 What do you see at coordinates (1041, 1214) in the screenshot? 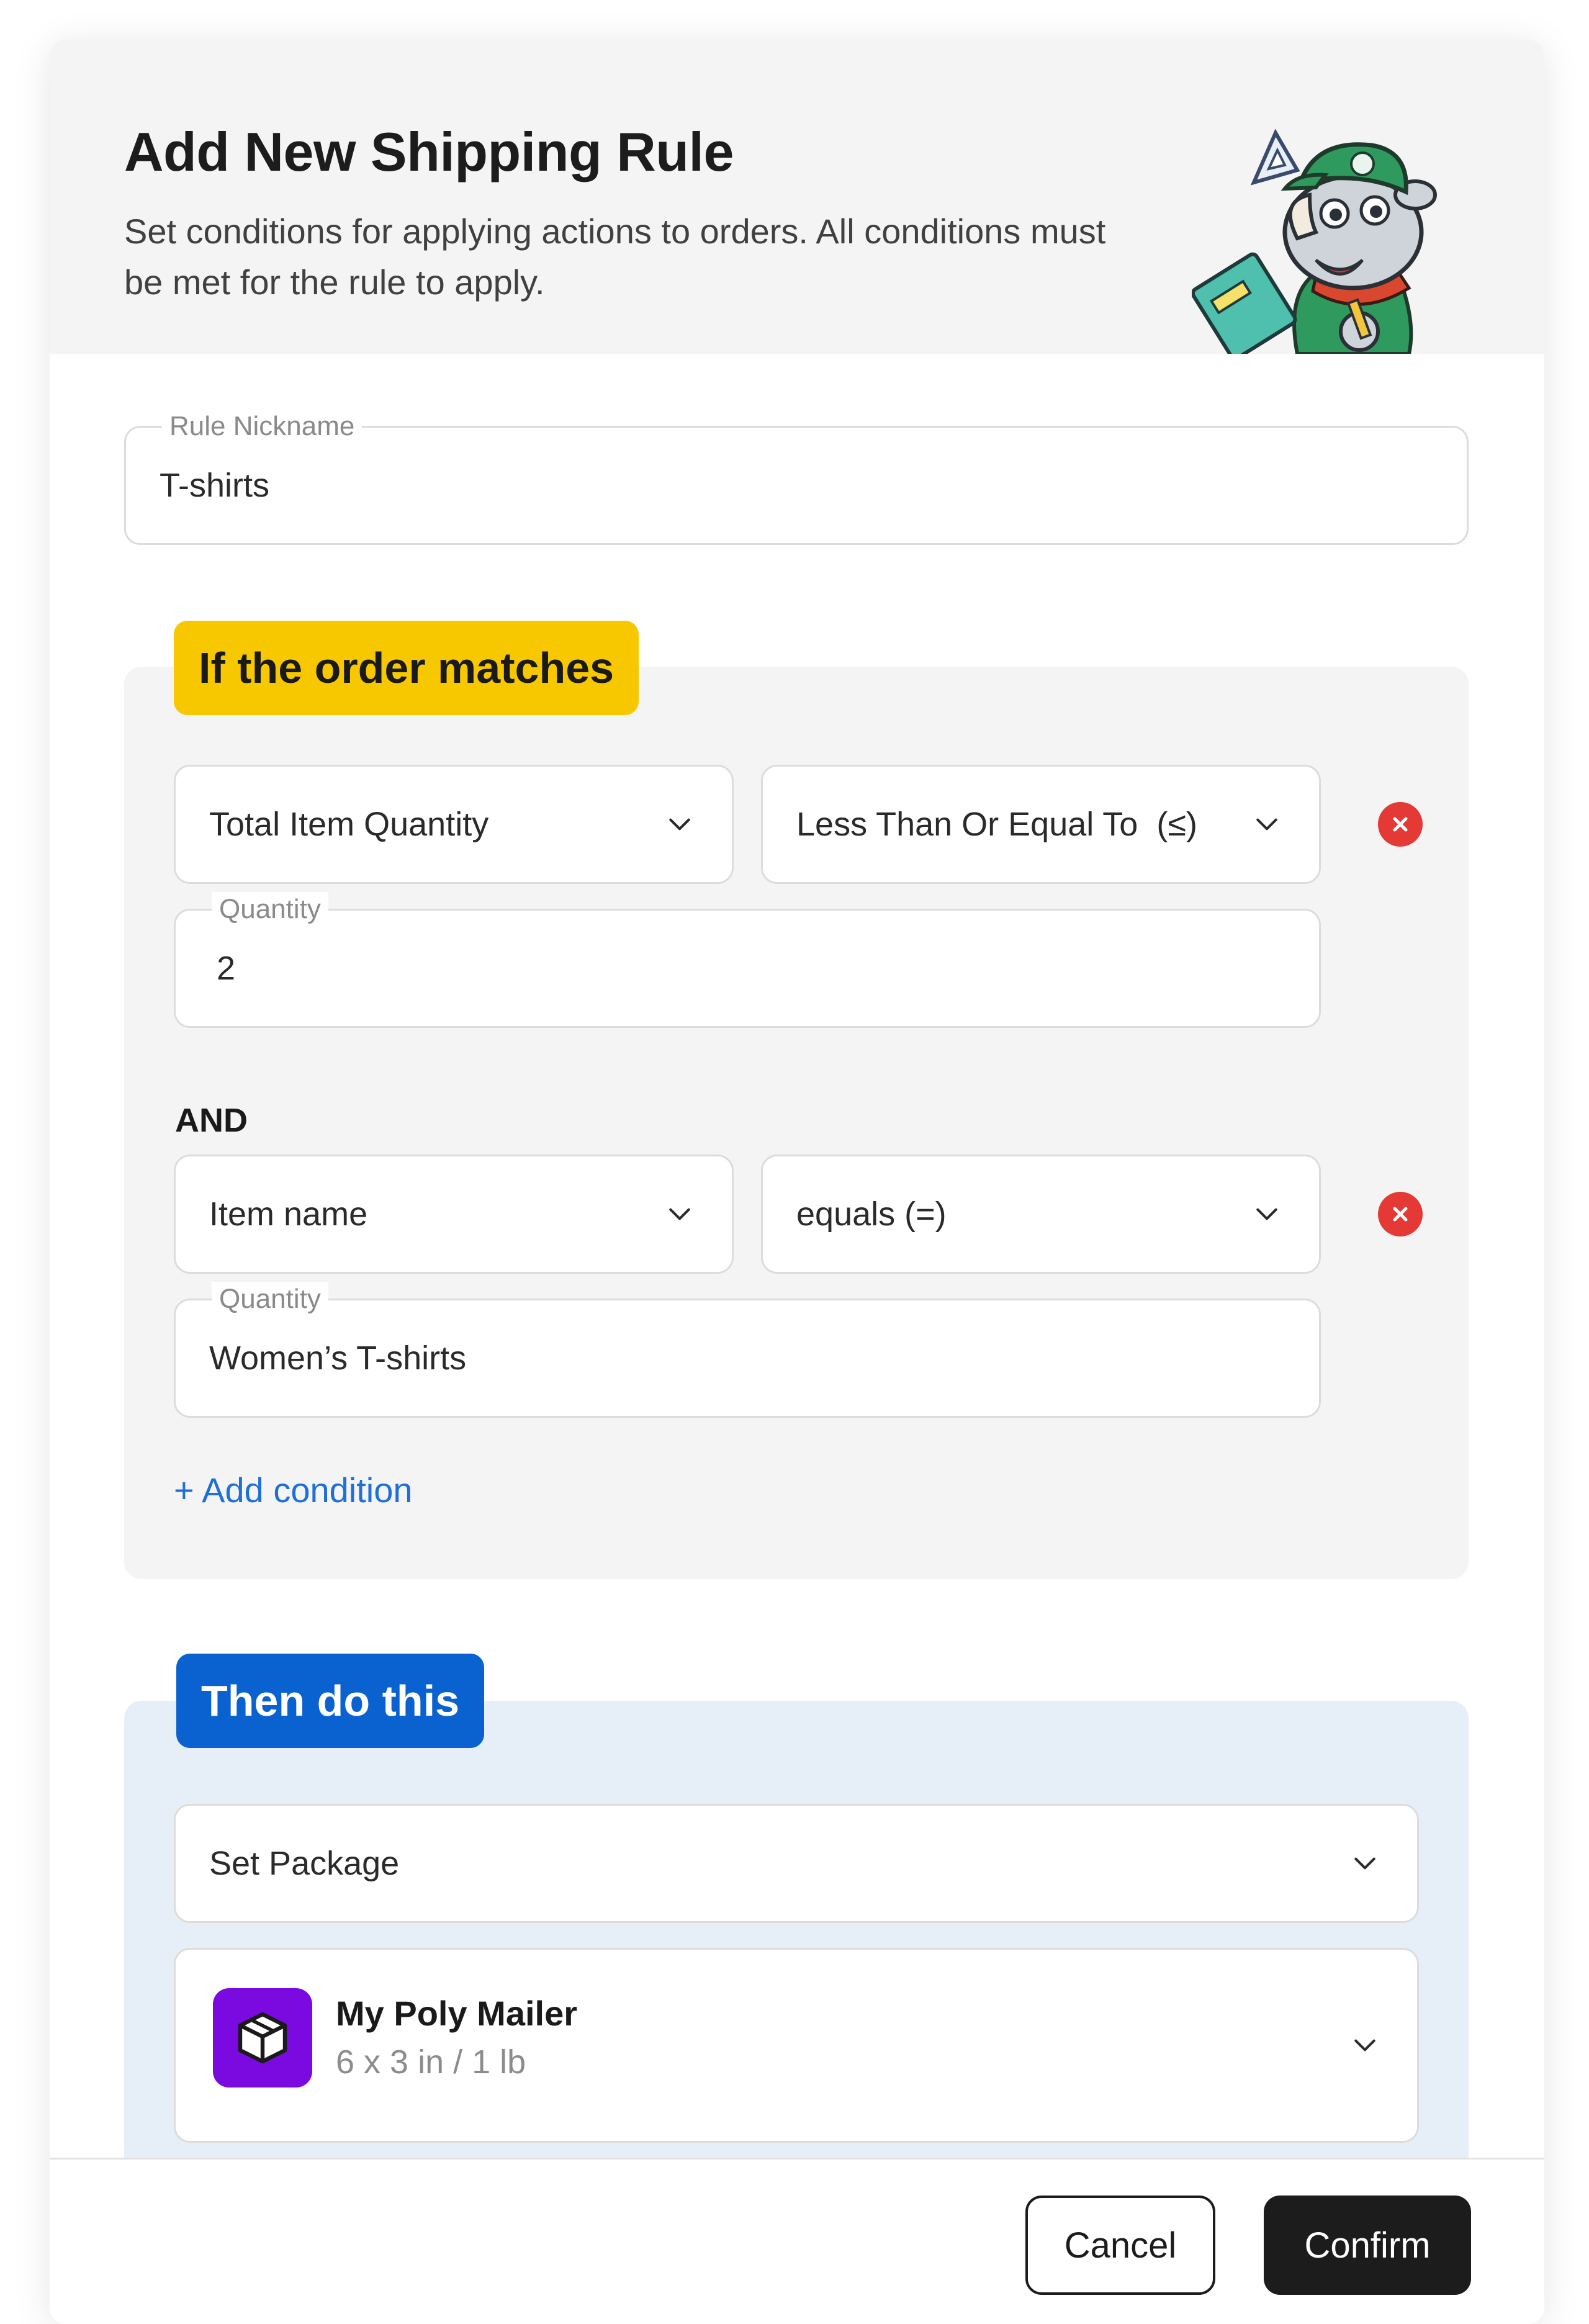
I see `condition-2-operator-select: equals (=)` at bounding box center [1041, 1214].